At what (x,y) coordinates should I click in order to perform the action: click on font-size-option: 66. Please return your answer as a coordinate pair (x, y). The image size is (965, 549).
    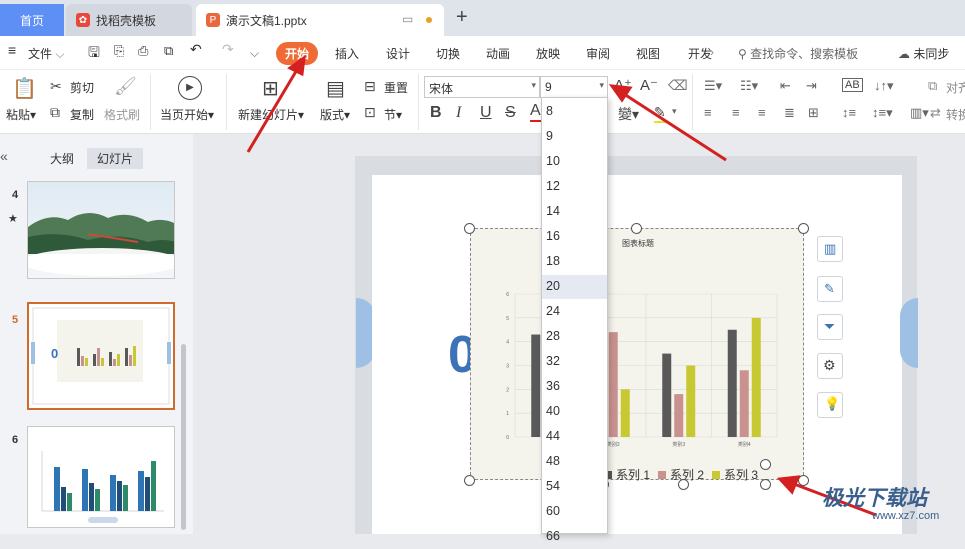
    Looking at the image, I should click on (574, 537).